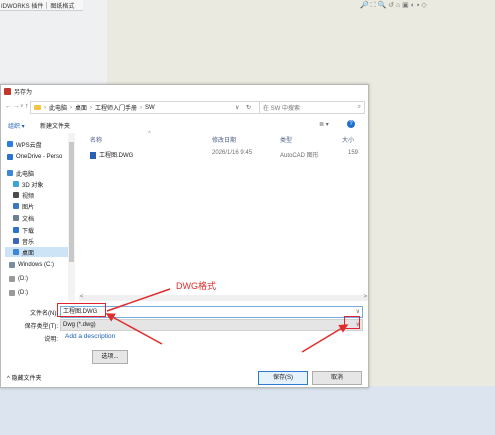  Describe the element at coordinates (134, 329) in the screenshot. I see `arrow-to-filename` at that location.